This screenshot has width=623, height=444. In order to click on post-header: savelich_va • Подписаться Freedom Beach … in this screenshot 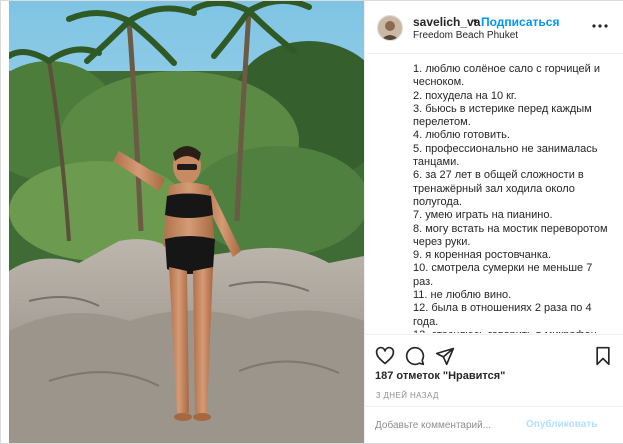, I will do `click(494, 27)`.